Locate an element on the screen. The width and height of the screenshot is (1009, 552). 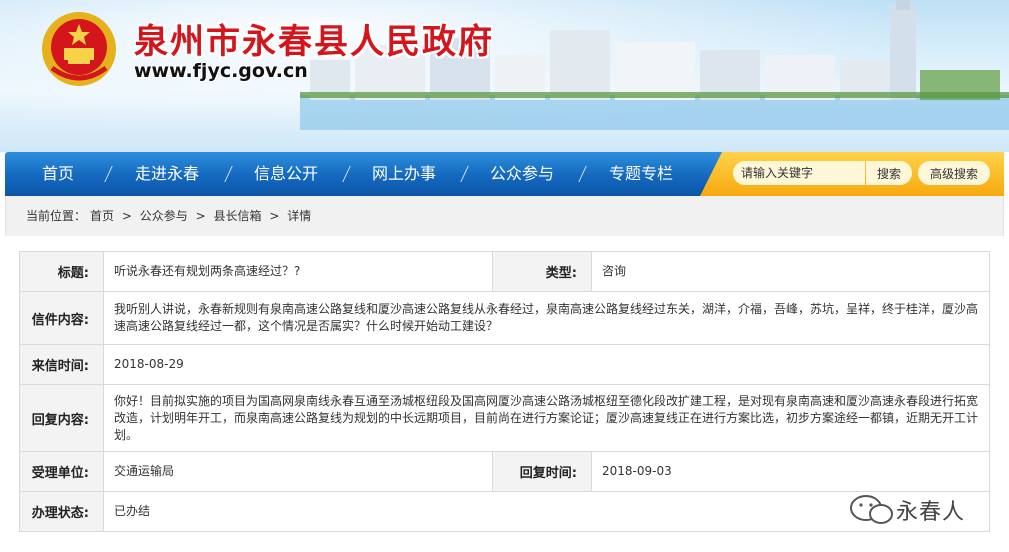
table-row: 办理状态: 已办结 is located at coordinates (504, 511).